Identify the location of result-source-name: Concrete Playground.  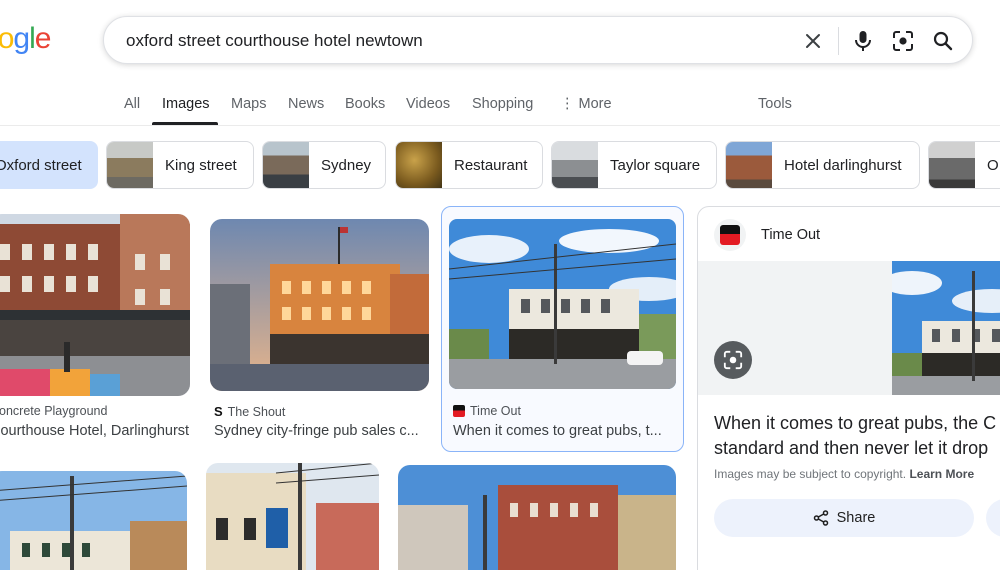
(54, 411).